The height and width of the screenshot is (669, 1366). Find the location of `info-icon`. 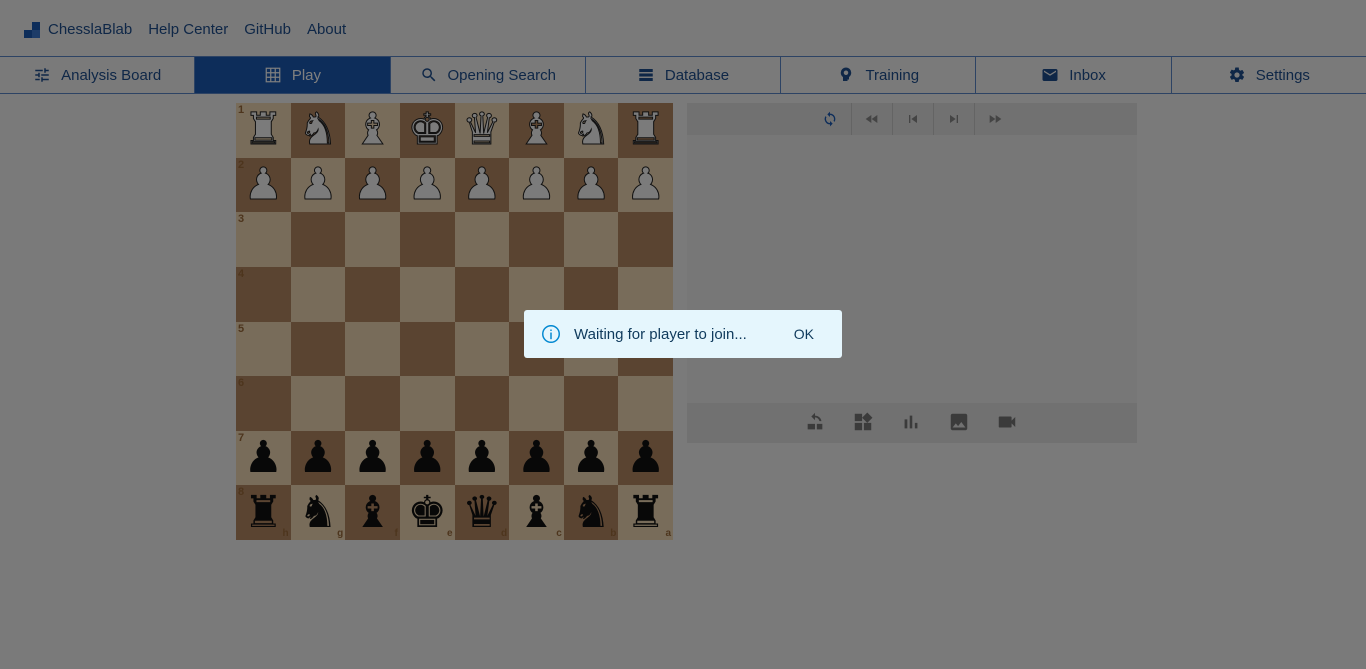

info-icon is located at coordinates (551, 334).